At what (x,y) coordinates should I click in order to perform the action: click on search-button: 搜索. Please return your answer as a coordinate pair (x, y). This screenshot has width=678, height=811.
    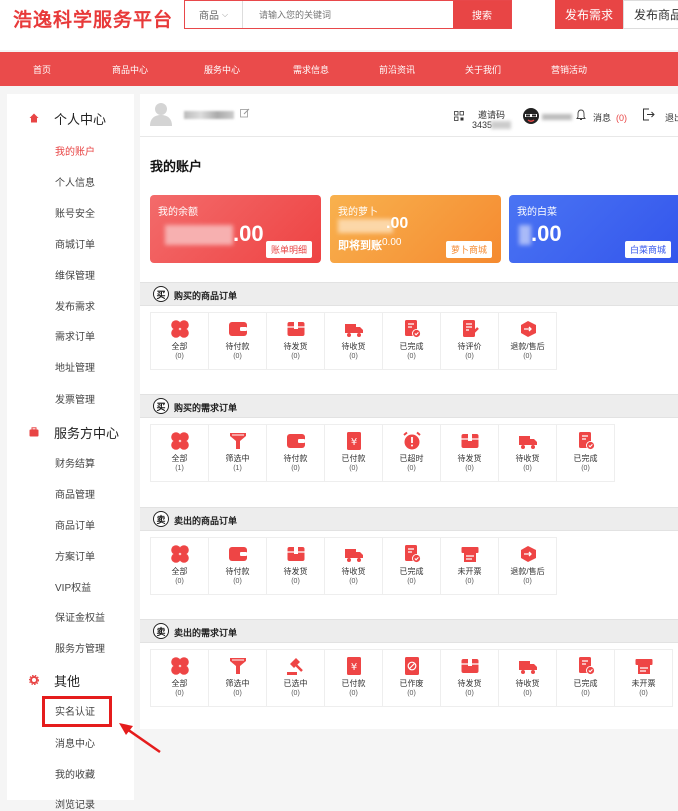
    Looking at the image, I should click on (482, 14).